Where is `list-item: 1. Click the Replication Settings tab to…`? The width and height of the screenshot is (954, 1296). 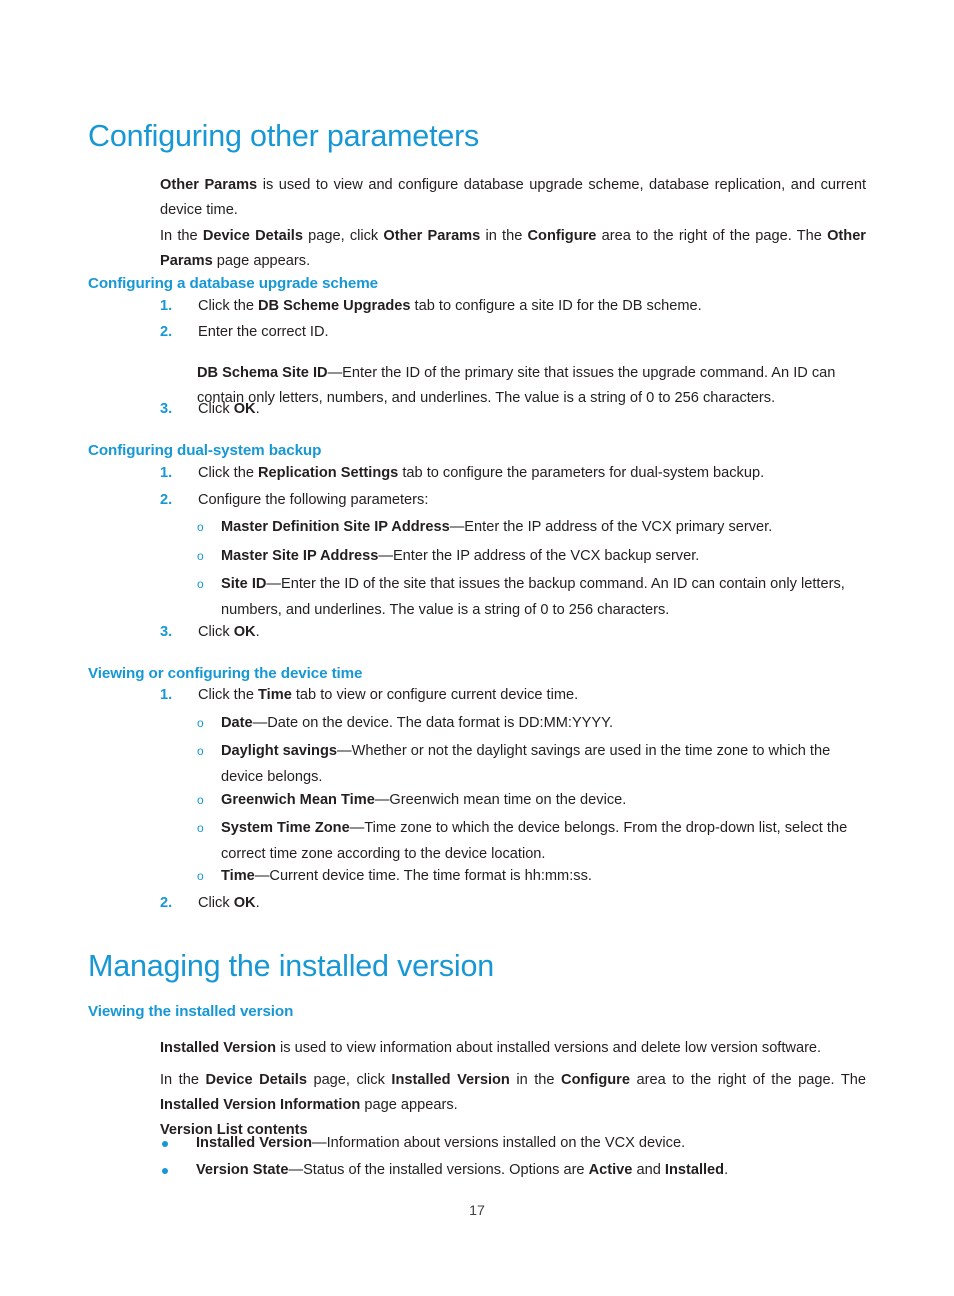
list-item: 1. Click the Replication Settings tab to… is located at coordinates (513, 474).